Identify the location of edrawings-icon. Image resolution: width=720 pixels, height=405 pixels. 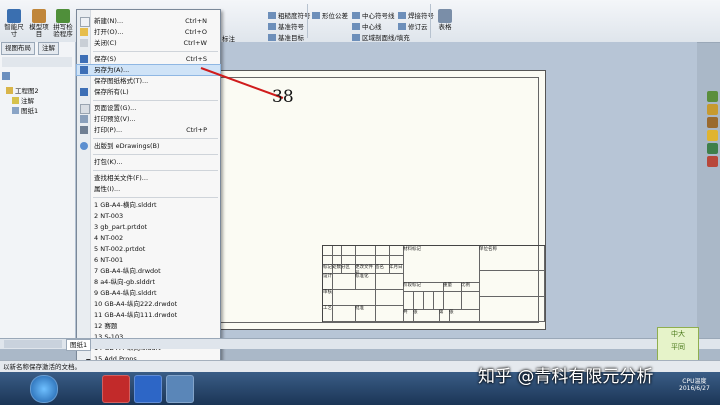
(84, 146).